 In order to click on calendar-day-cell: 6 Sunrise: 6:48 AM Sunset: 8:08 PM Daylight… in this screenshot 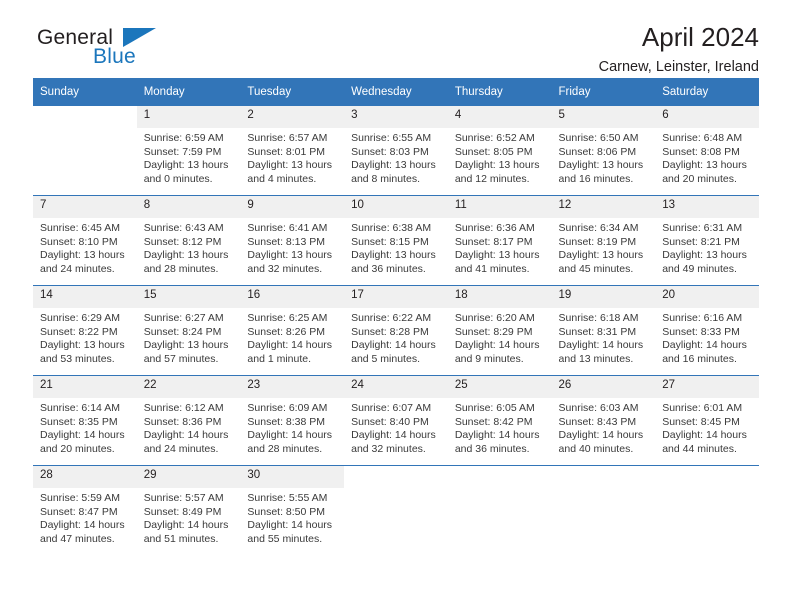, I will do `click(707, 151)`.